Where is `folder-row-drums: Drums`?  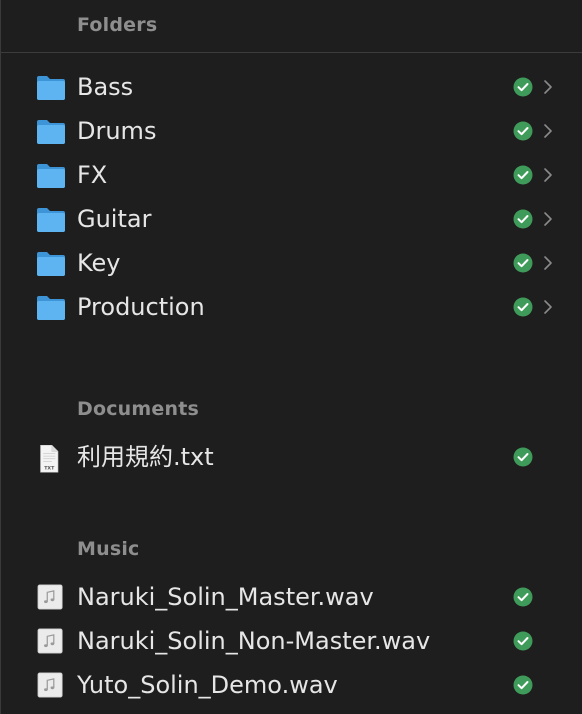
folder-row-drums: Drums is located at coordinates (291, 131).